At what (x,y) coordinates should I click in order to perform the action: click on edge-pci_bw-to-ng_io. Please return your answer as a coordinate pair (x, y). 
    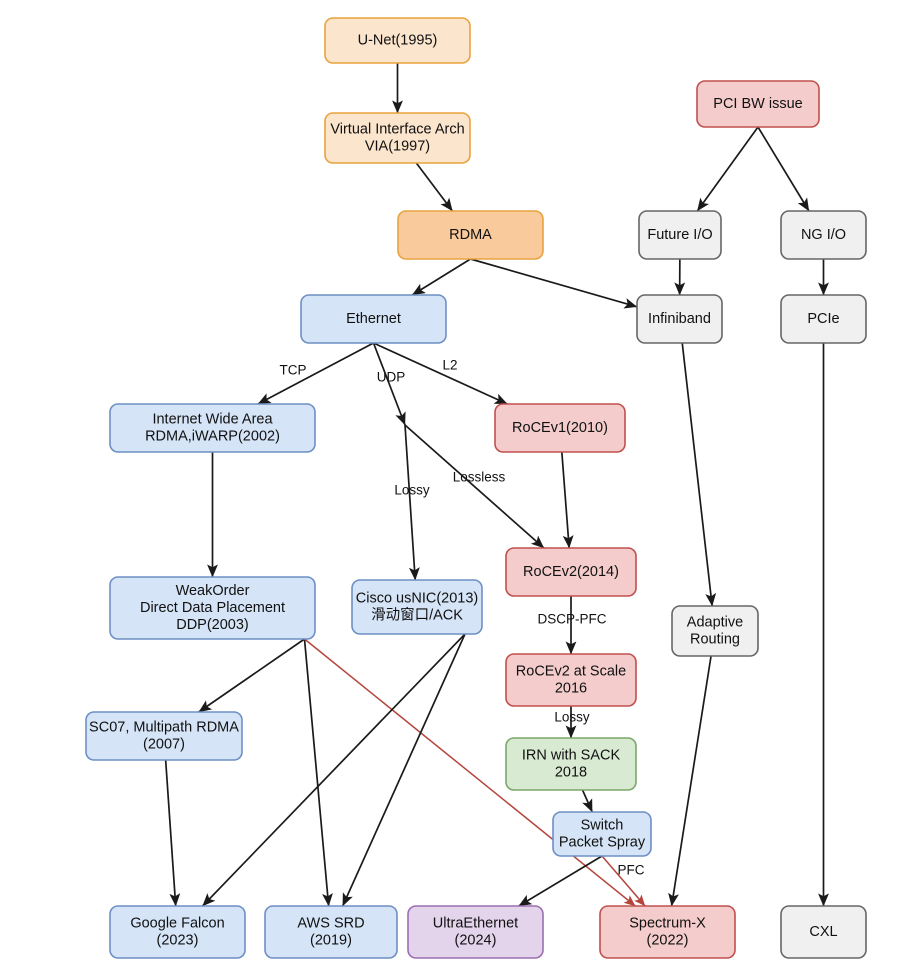
    Looking at the image, I should click on (783, 169).